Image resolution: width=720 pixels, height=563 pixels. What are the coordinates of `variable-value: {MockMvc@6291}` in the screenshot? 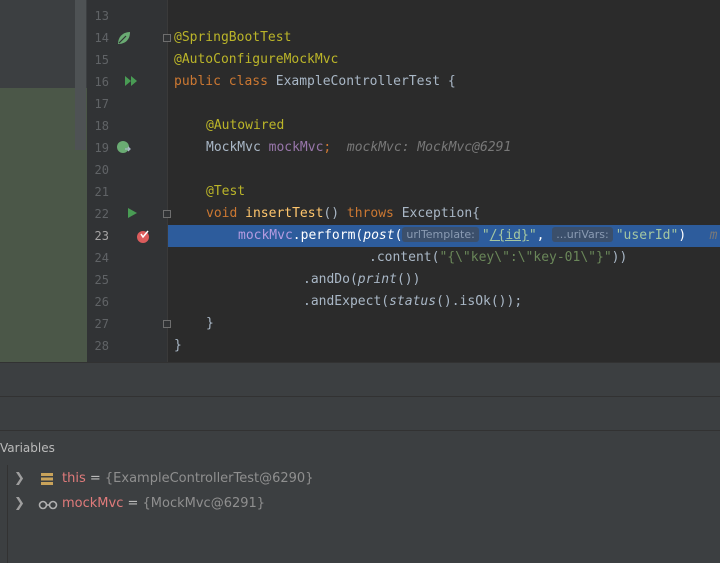 It's located at (204, 503).